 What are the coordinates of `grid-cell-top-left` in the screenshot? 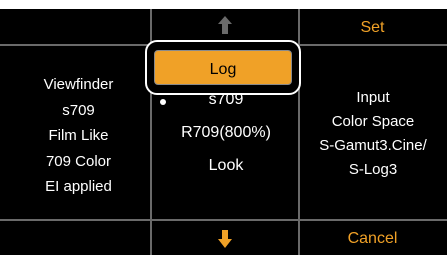 It's located at (76, 27).